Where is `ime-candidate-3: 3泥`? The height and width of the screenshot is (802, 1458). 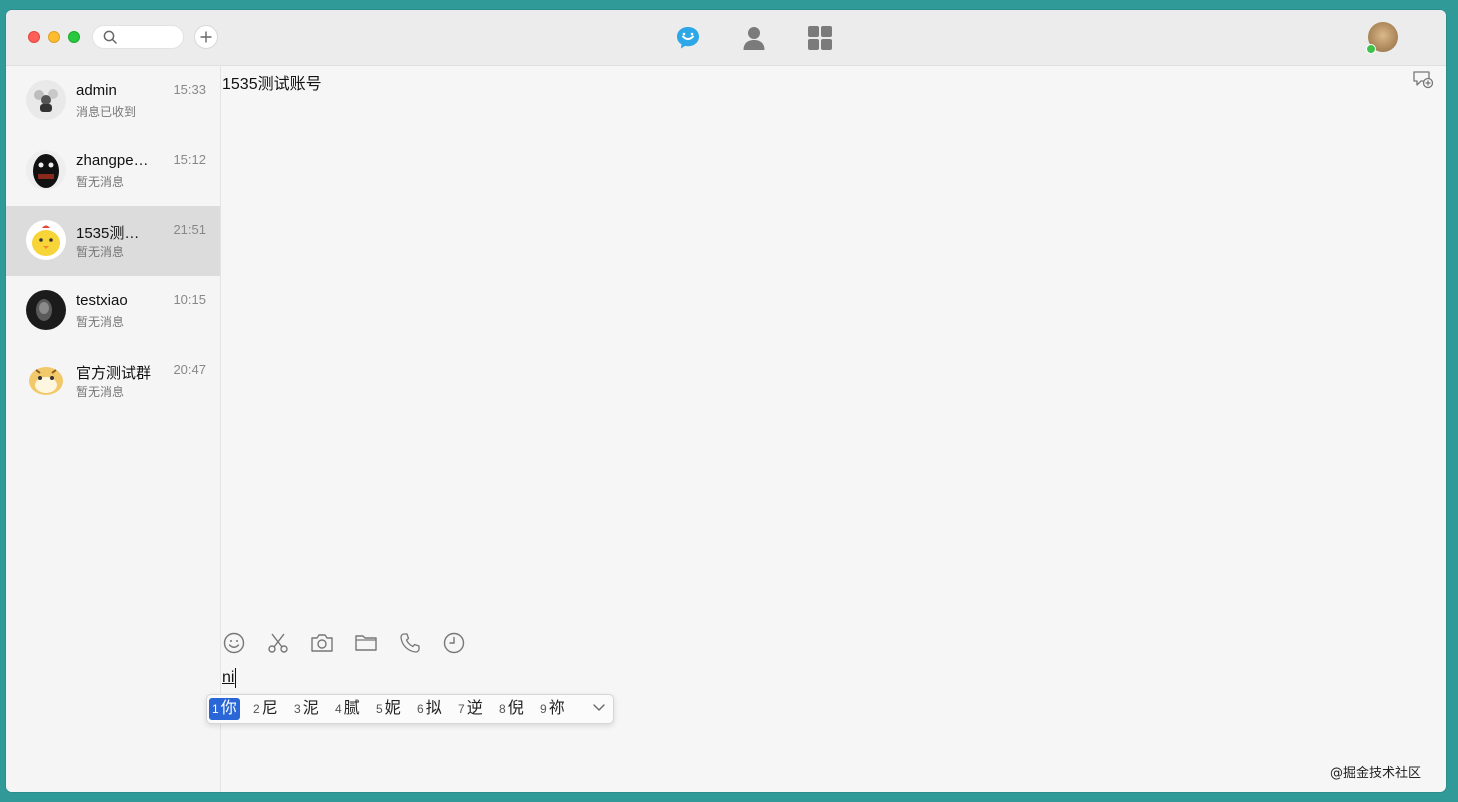 ime-candidate-3: 3泥 is located at coordinates (306, 709).